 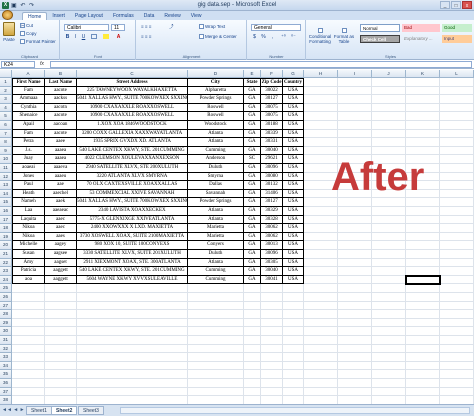 What do you see at coordinates (64, 410) in the screenshot?
I see `sheet-tab-sheet2: Sheet2` at bounding box center [64, 410].